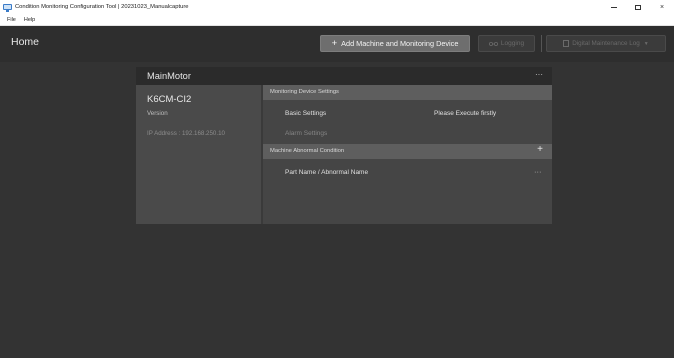  I want to click on digital-maintenance-log-label: Digital Maintenance Log, so click(606, 43).